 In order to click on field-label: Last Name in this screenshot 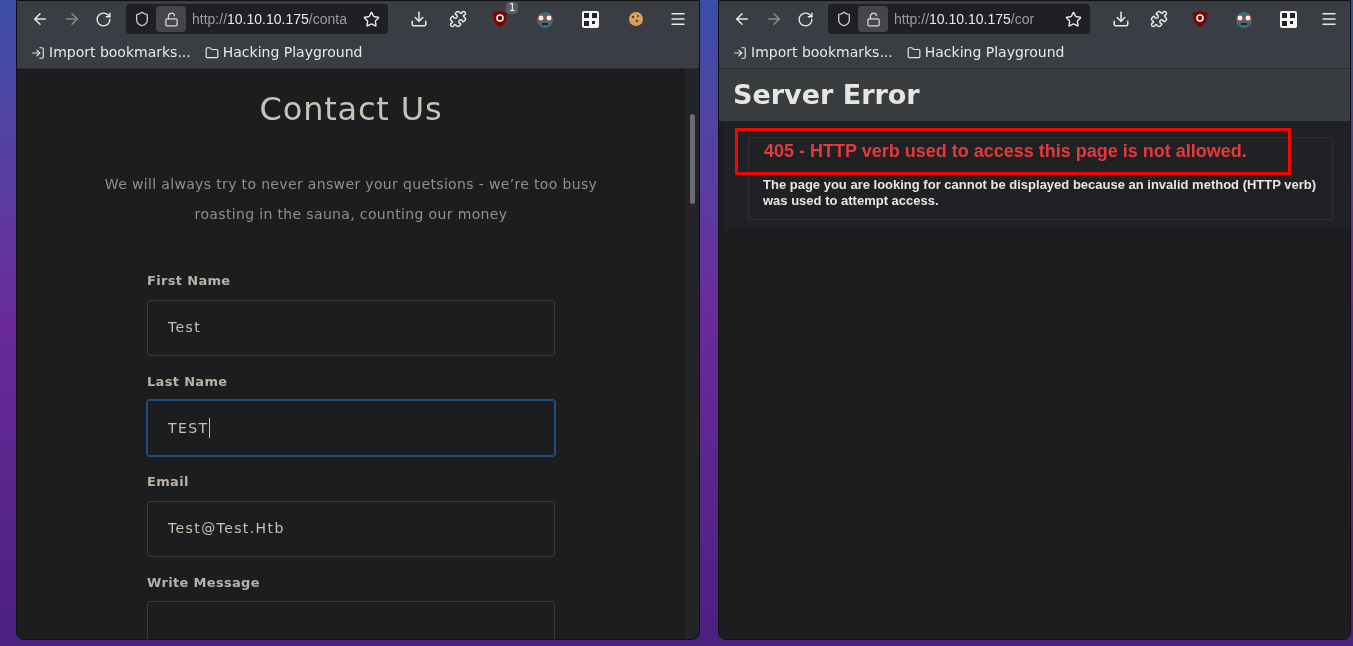, I will do `click(188, 381)`.